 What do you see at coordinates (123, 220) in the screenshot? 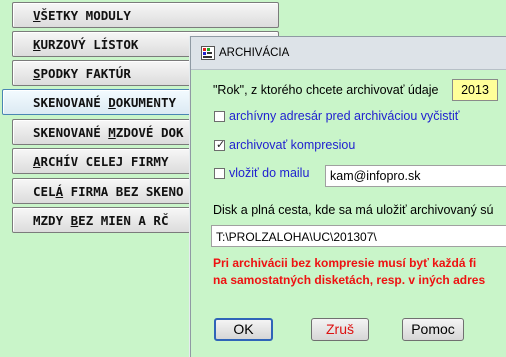
I see `menu-label: EZ MIEN A RČ` at bounding box center [123, 220].